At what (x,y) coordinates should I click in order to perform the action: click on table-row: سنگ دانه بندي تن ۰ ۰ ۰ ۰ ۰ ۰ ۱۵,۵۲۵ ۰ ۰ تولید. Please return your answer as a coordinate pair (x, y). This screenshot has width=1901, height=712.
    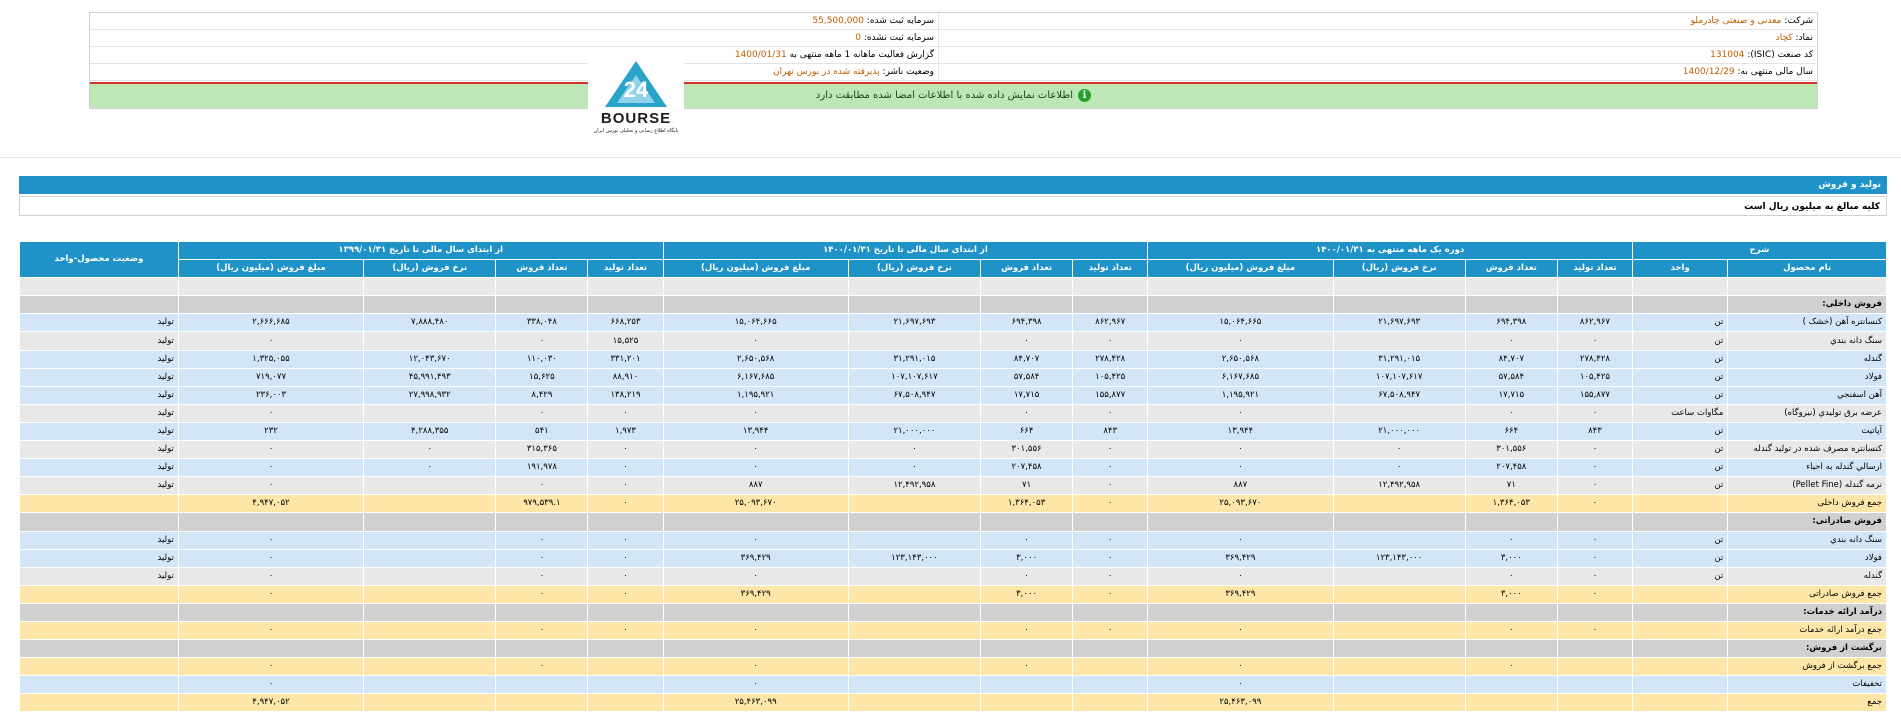
    Looking at the image, I should click on (953, 341).